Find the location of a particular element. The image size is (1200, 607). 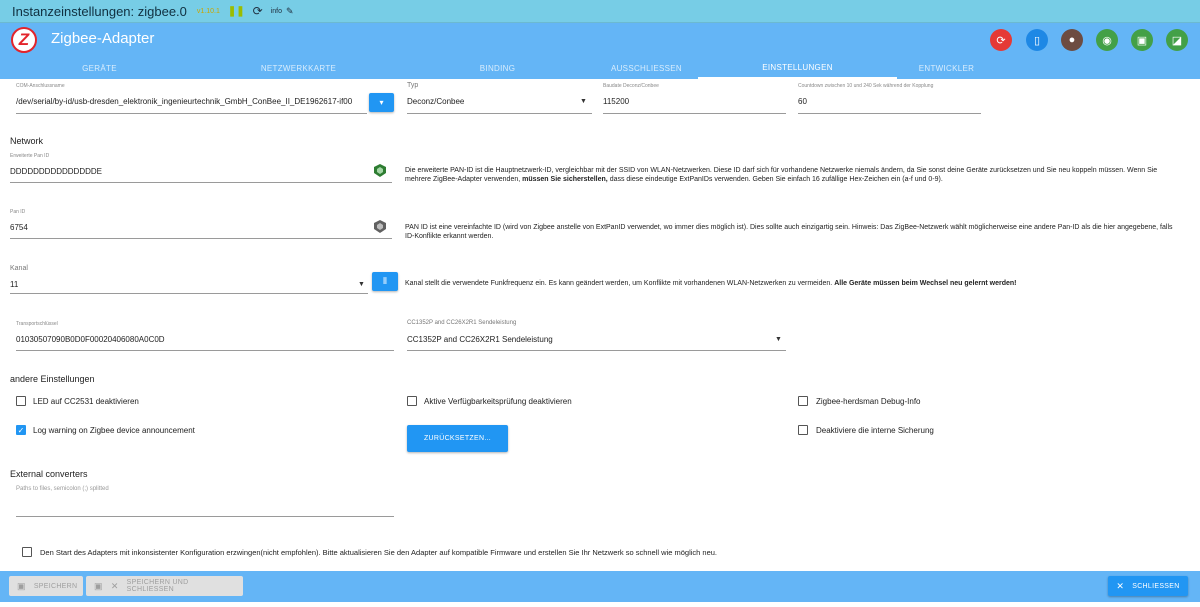

power-label: CC1352P and CC26X2R1 Sendeleistung is located at coordinates (462, 323).